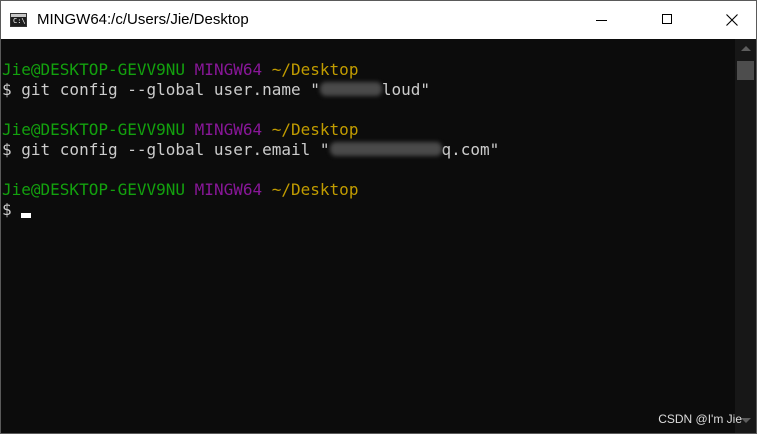 This screenshot has width=757, height=434. I want to click on close-button, so click(732, 20).